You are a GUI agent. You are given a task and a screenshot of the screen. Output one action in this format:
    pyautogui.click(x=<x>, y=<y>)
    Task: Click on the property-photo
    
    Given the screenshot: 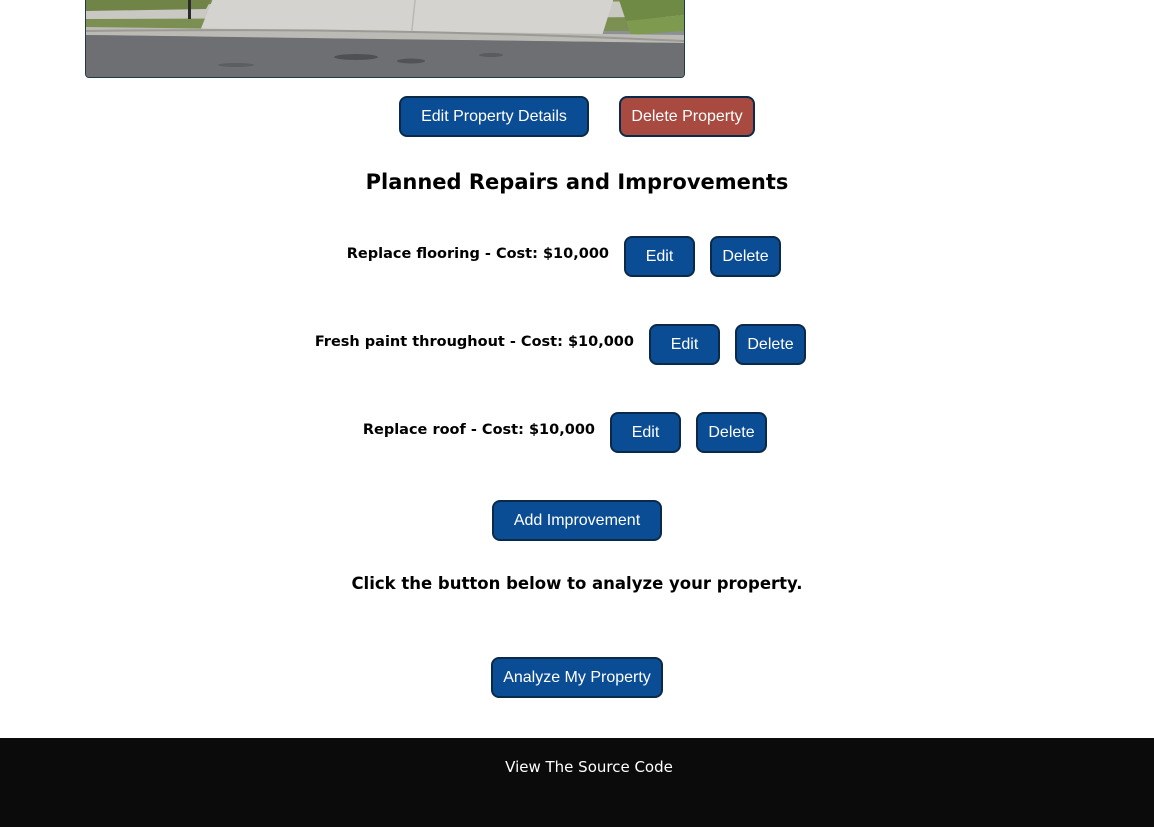 What is the action you would take?
    pyautogui.click(x=385, y=39)
    